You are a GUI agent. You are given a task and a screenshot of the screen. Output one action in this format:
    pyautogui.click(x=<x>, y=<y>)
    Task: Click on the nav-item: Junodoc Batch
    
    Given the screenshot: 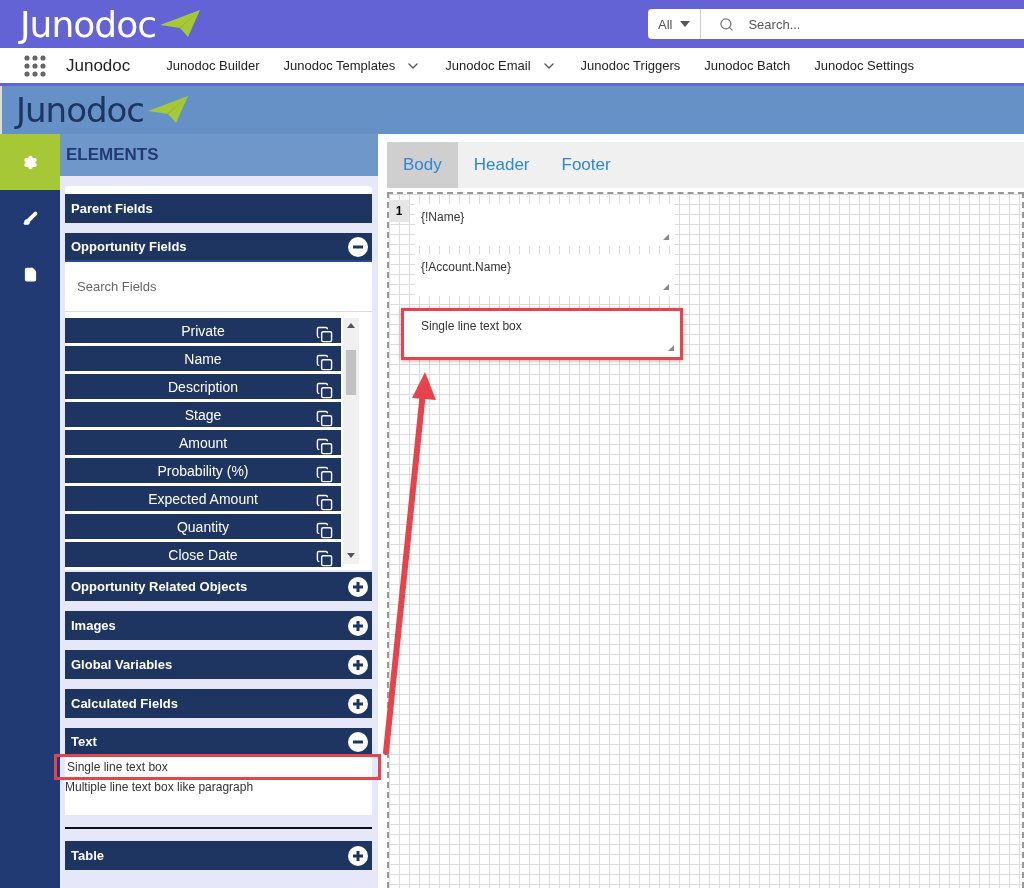 What is the action you would take?
    pyautogui.click(x=747, y=65)
    